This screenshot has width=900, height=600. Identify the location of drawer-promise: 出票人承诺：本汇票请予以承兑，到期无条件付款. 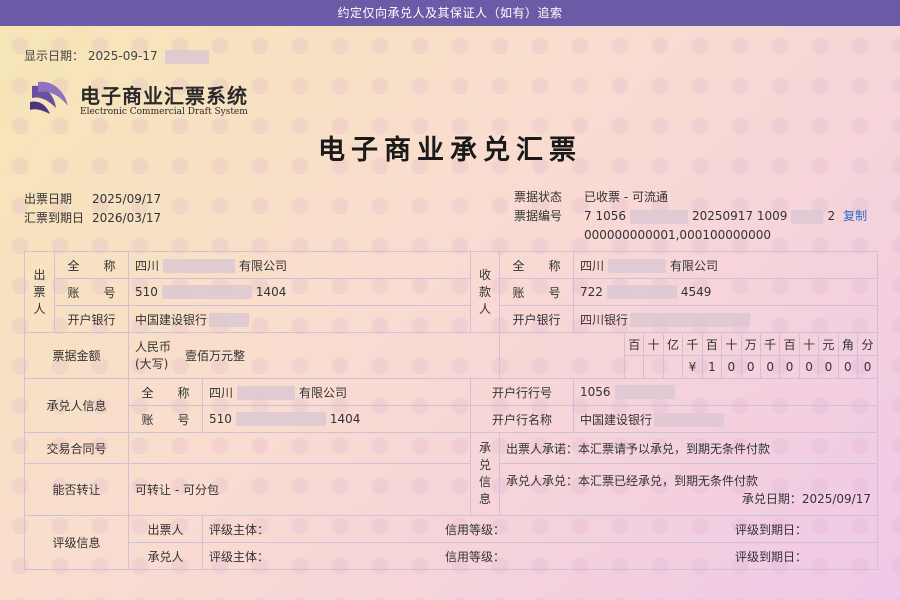
(688, 448).